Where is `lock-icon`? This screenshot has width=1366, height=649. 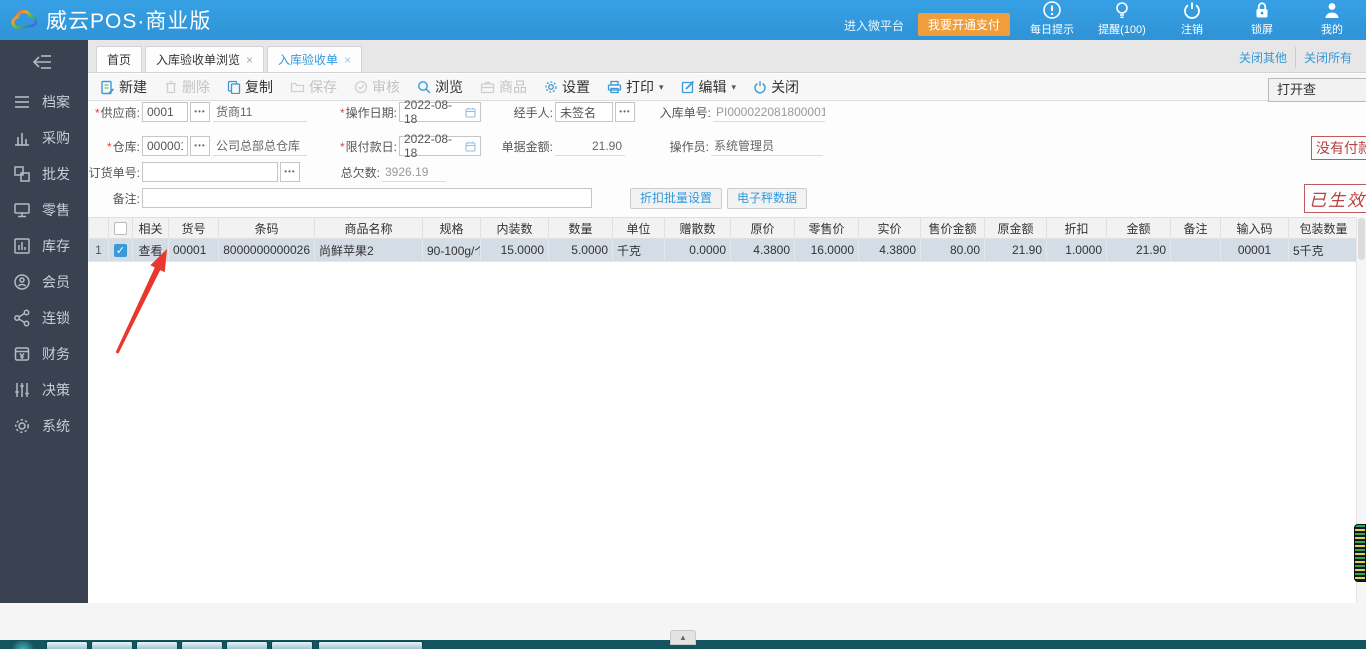 lock-icon is located at coordinates (1262, 10).